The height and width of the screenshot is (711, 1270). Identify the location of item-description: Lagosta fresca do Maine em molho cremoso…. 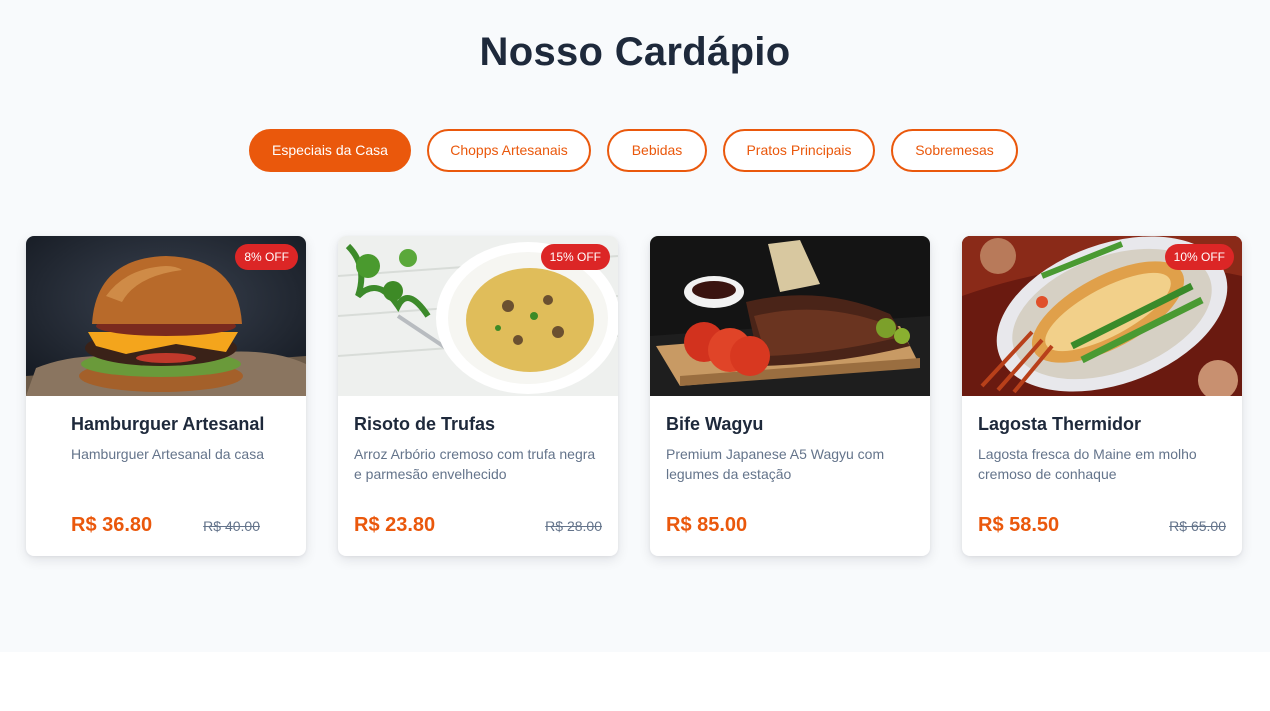
(1087, 464).